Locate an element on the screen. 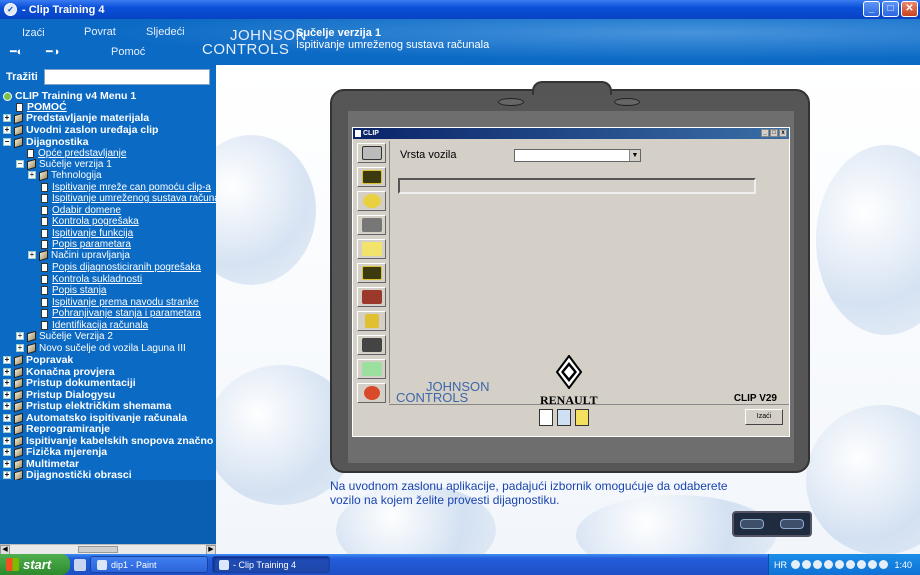 The height and width of the screenshot is (575, 920). horizontal-scrollbar: ◀ ▶ is located at coordinates (108, 549).